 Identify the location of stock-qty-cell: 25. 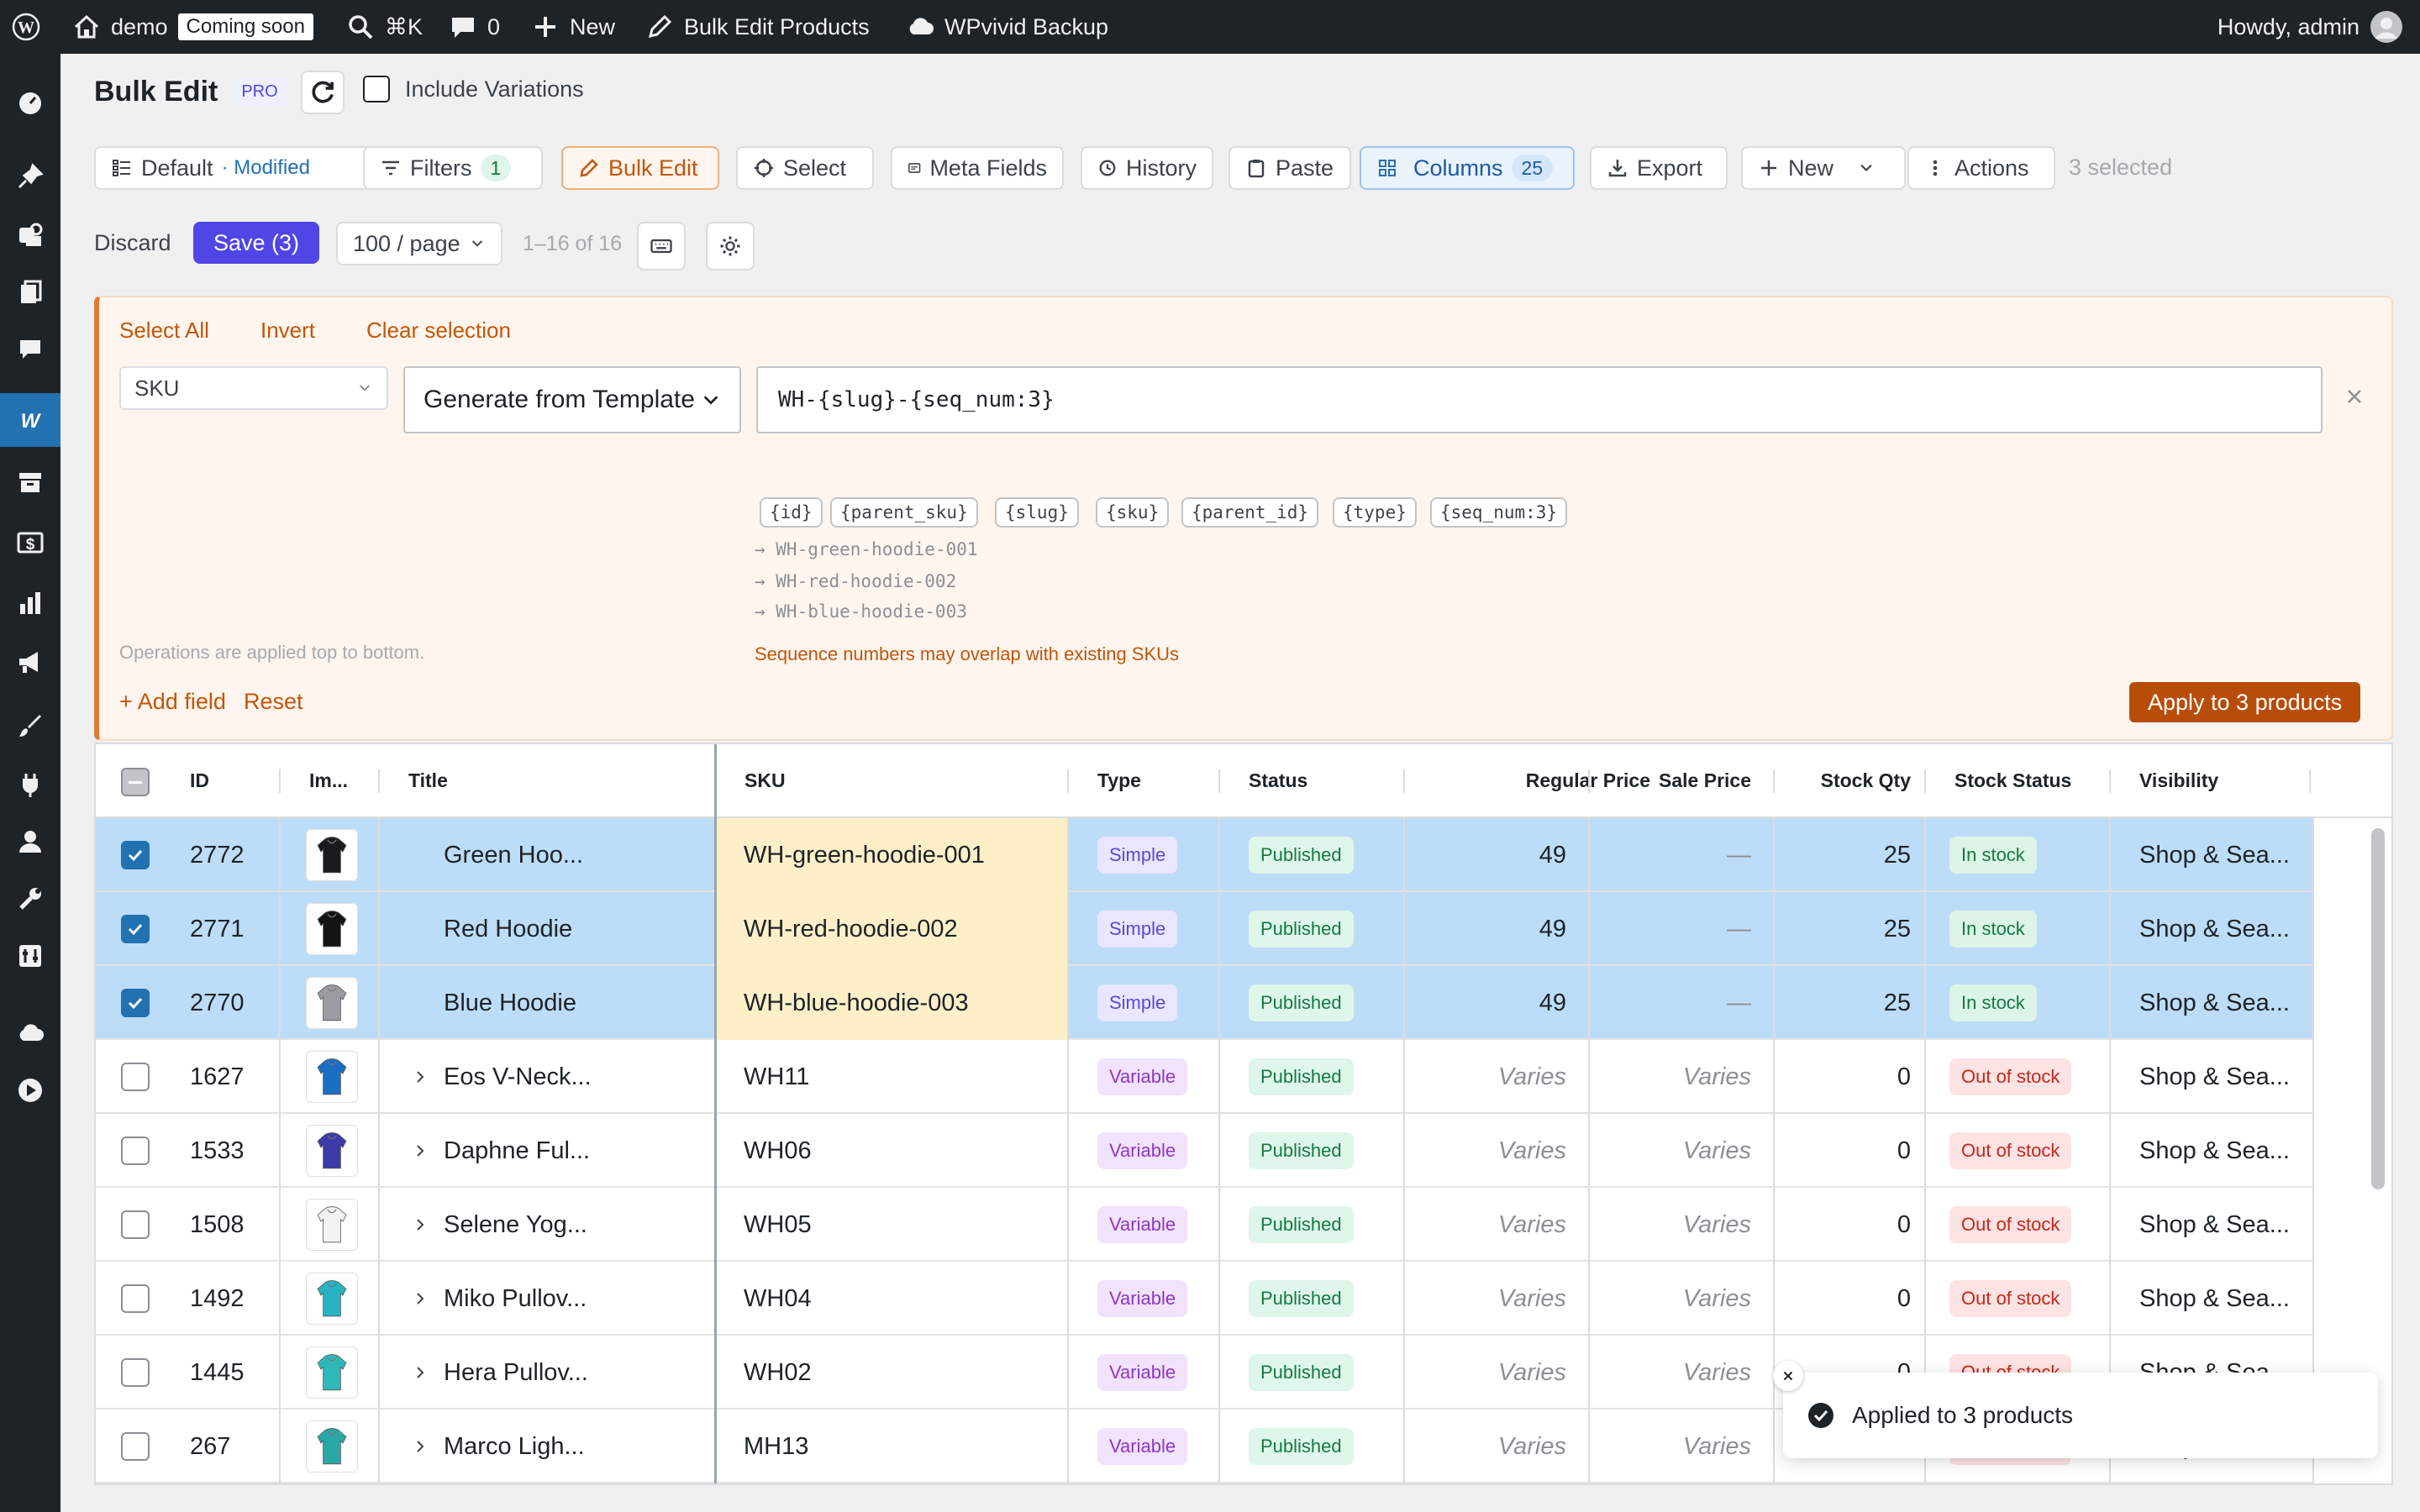
(1844, 855).